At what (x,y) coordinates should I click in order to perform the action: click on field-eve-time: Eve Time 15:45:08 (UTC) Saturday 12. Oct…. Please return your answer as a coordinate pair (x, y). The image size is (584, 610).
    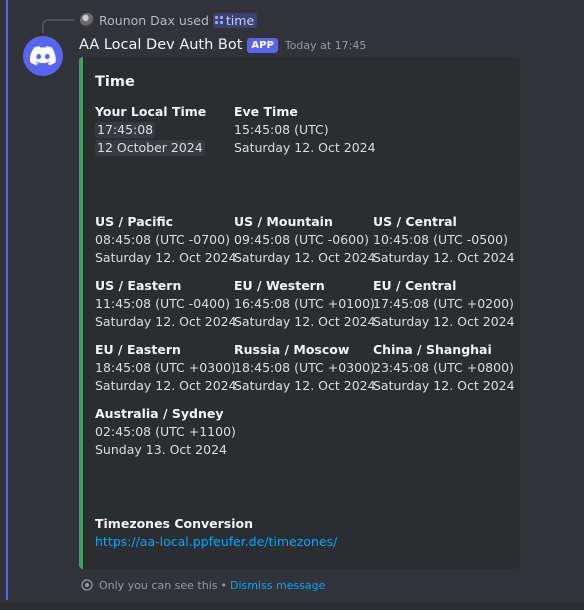
    Looking at the image, I should click on (305, 130).